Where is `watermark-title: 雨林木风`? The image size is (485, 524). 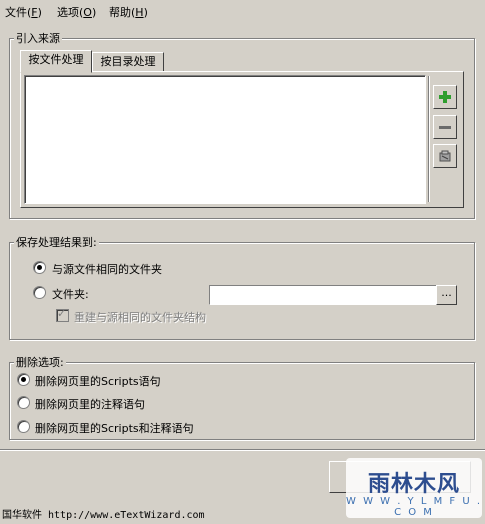
watermark-title: 雨林木风 is located at coordinates (413, 484).